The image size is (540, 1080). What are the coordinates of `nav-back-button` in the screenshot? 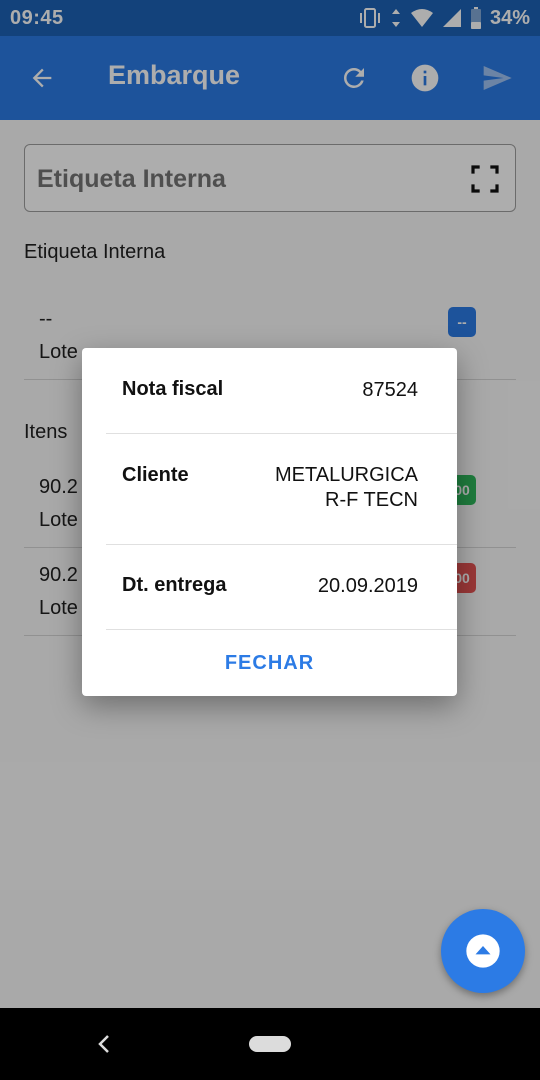 It's located at (104, 1044).